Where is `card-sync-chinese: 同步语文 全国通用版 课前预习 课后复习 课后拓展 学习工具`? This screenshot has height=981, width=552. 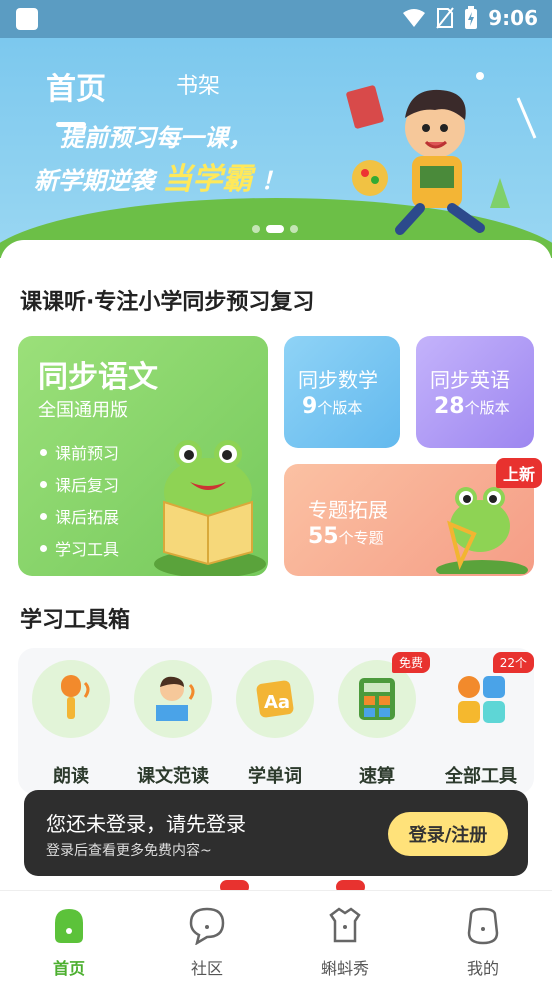
card-sync-chinese: 同步语文 全国通用版 课前预习 课后复习 课后拓展 学习工具 is located at coordinates (143, 456).